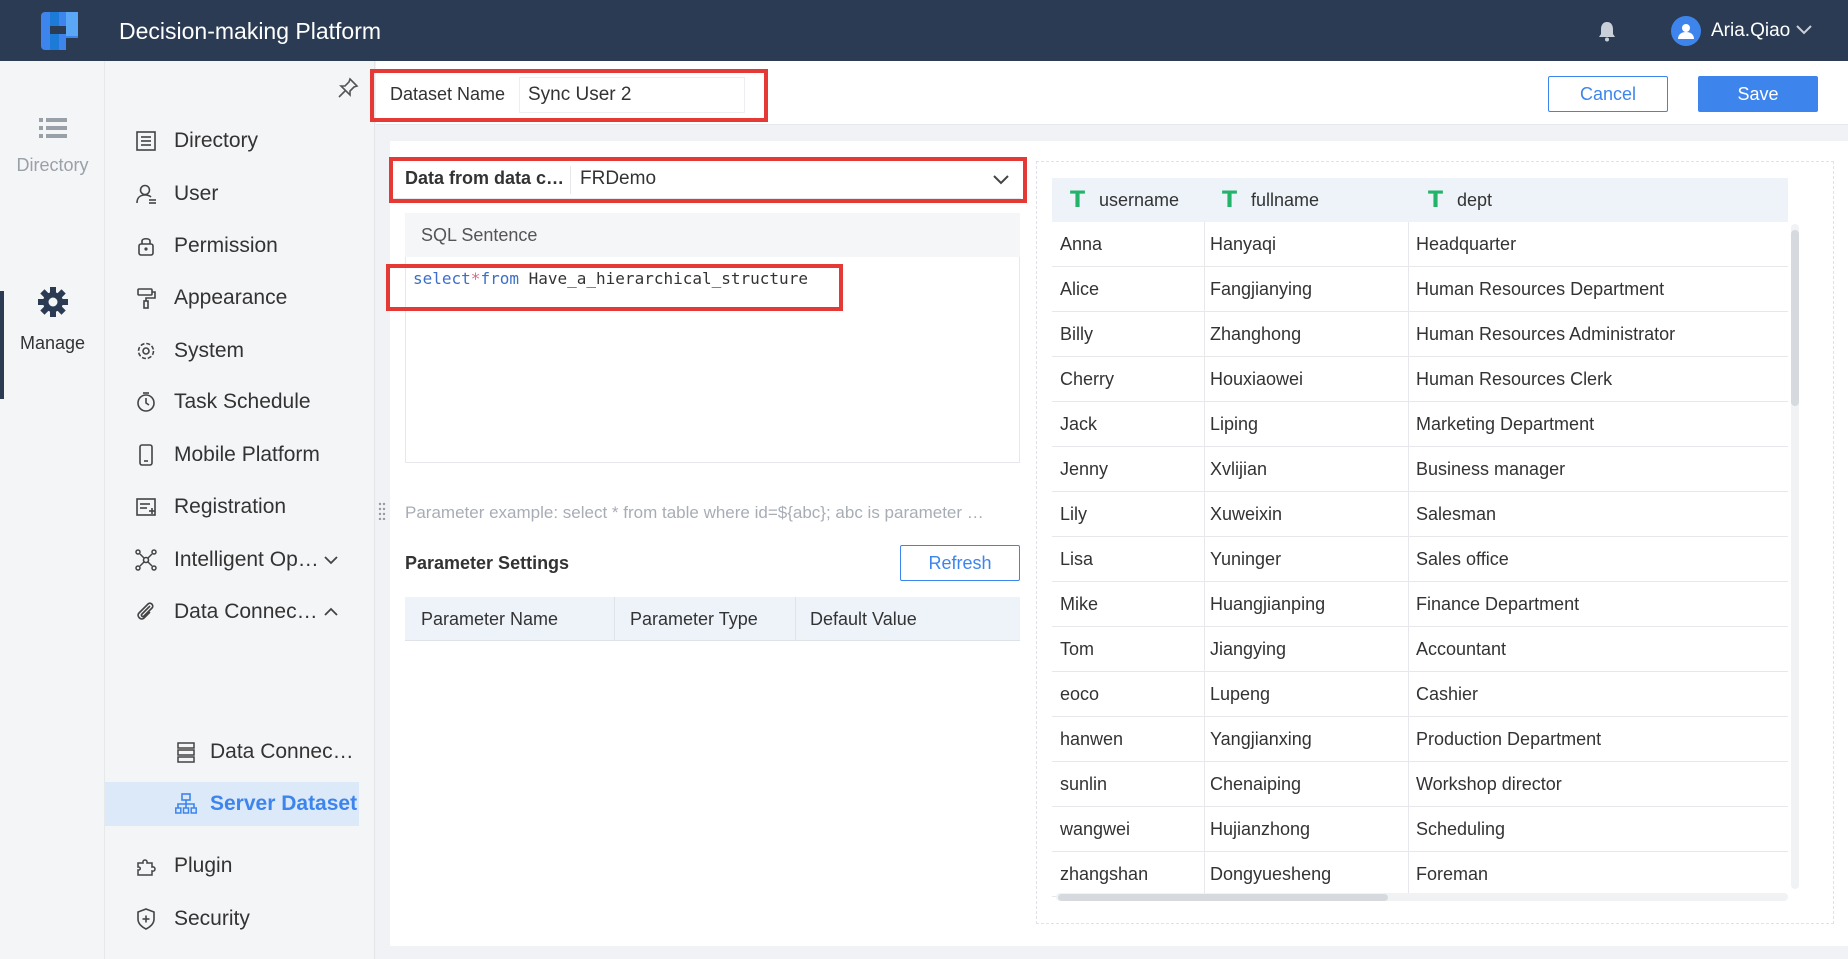 The image size is (1848, 959). What do you see at coordinates (479, 235) in the screenshot?
I see `sql-editor-title: SQL Sentence` at bounding box center [479, 235].